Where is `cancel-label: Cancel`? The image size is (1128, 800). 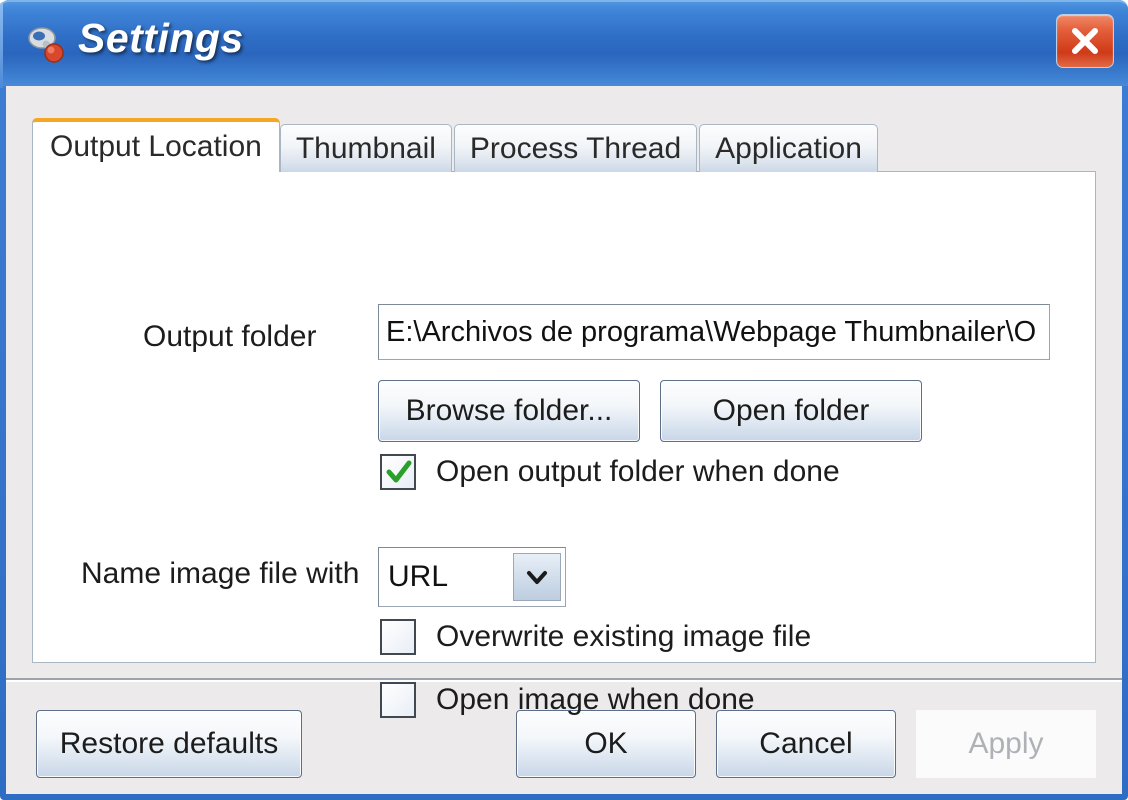 cancel-label: Cancel is located at coordinates (806, 743).